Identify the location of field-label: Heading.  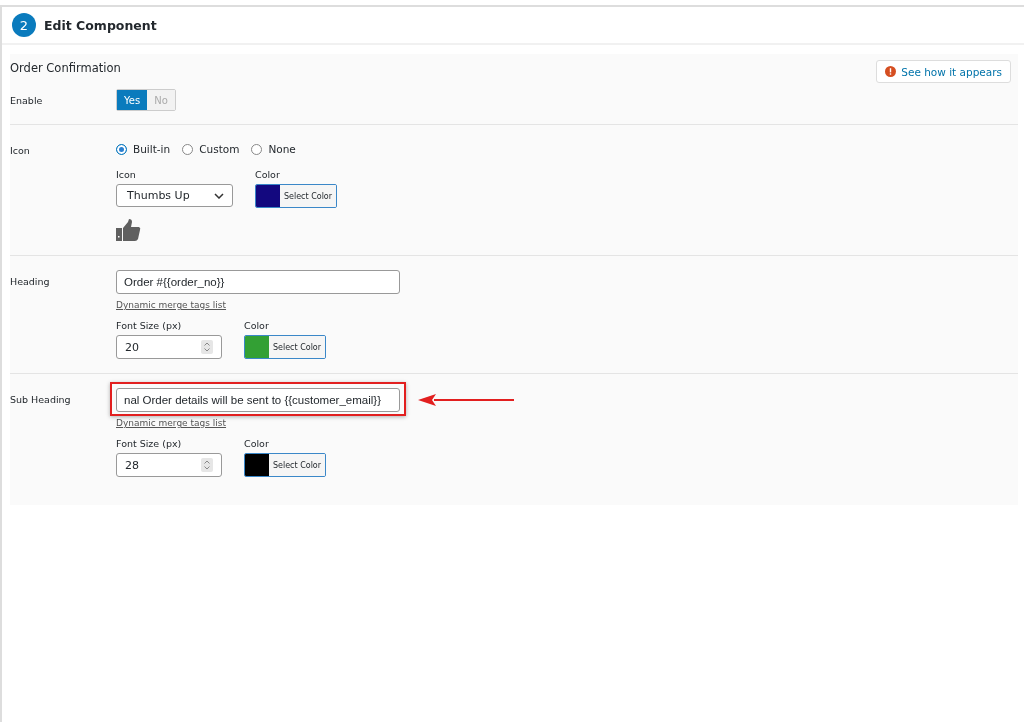
(30, 282).